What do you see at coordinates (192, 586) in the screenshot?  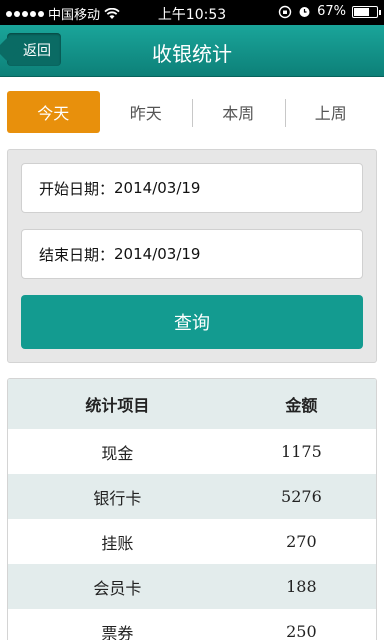 I see `table-row: 会员卡 188` at bounding box center [192, 586].